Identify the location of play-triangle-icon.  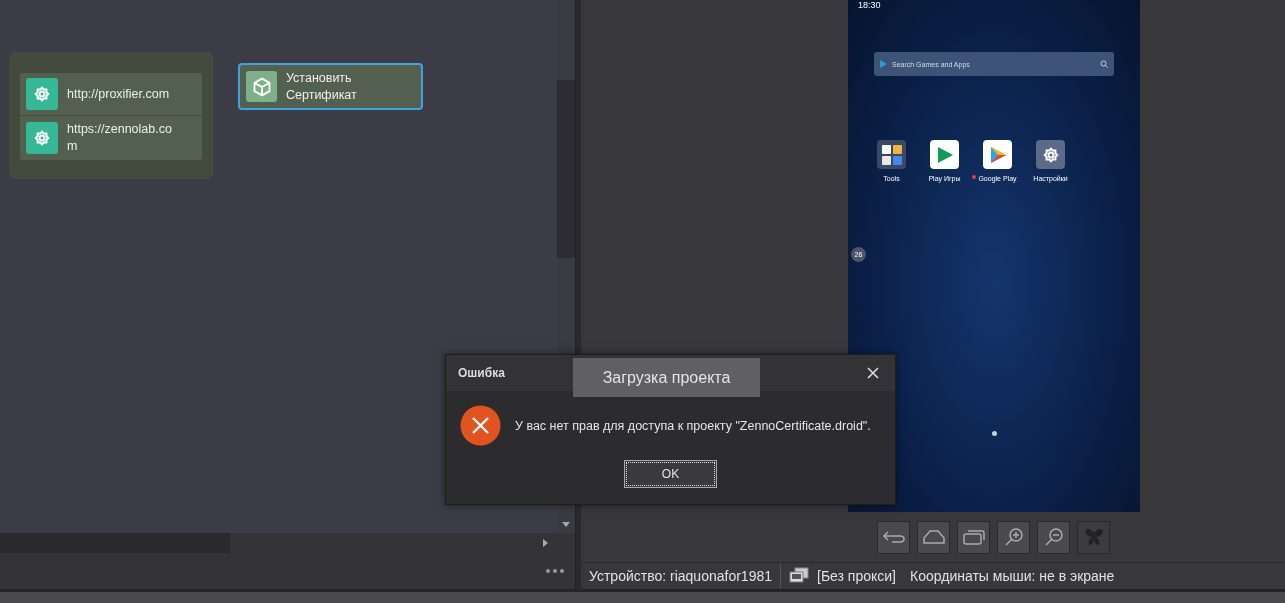
(883, 64).